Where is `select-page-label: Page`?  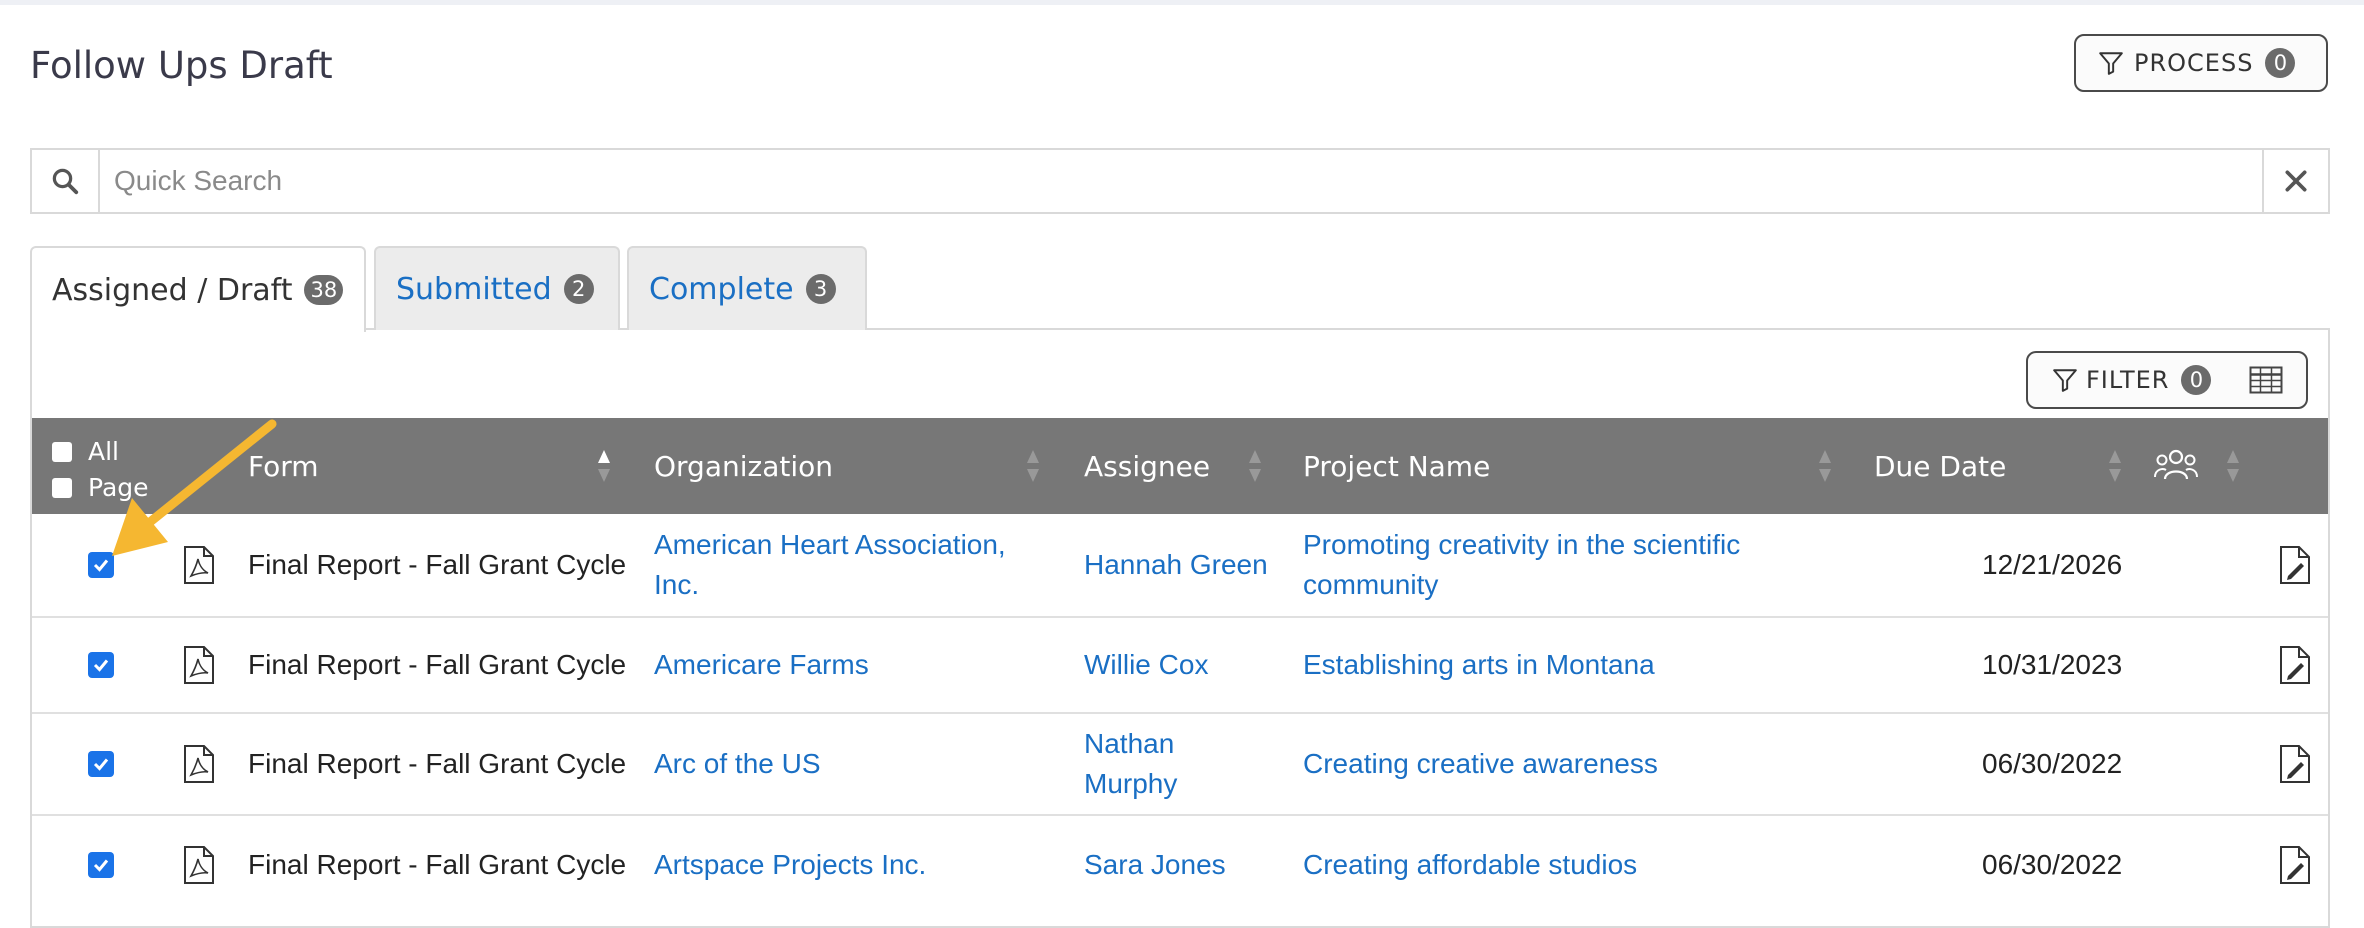
select-page-label: Page is located at coordinates (118, 487).